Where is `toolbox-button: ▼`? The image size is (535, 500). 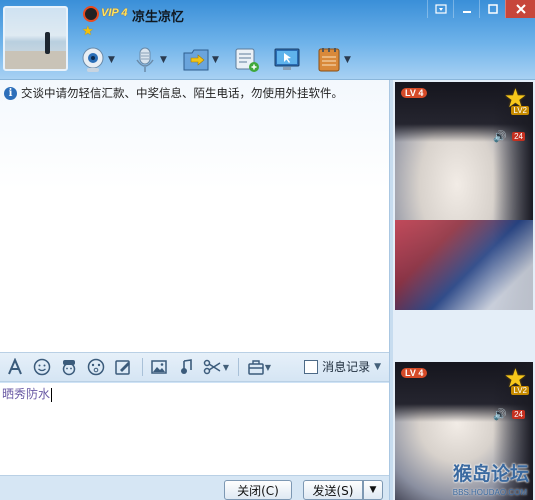
toolbox-button: ▼ is located at coordinates (259, 367).